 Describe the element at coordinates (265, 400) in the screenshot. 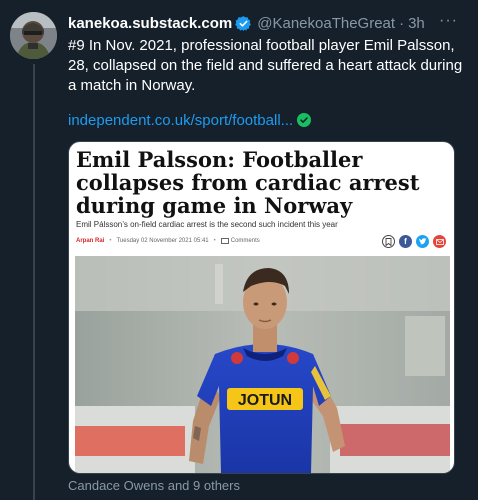

I see `sponsor-logo: JOTUN` at that location.